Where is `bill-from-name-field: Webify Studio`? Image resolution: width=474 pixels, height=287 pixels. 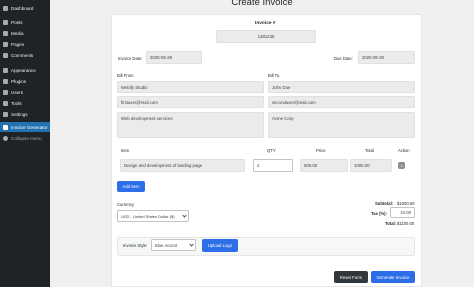
bill-from-name-field: Webify Studio is located at coordinates (190, 87).